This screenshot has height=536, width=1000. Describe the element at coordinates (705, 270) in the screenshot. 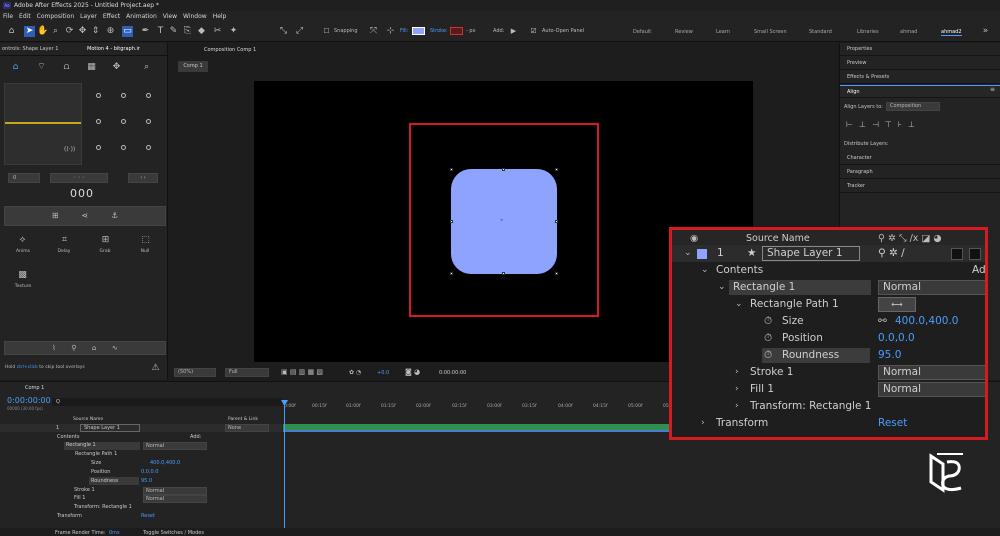

I see `zoom-contents-chevron: ⌄` at that location.